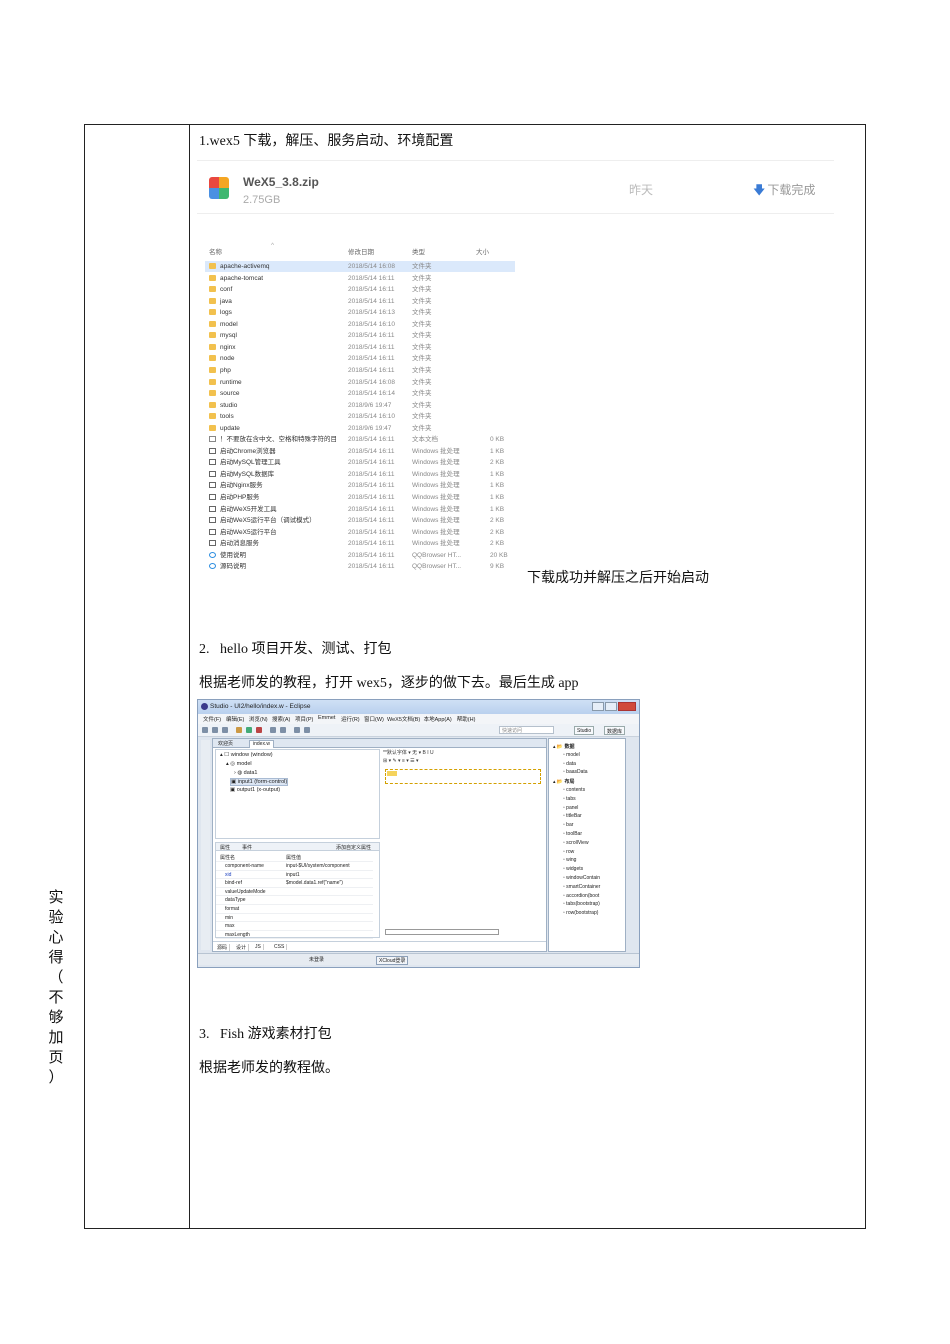 The image size is (950, 1344). I want to click on tab-index: index.w, so click(261, 744).